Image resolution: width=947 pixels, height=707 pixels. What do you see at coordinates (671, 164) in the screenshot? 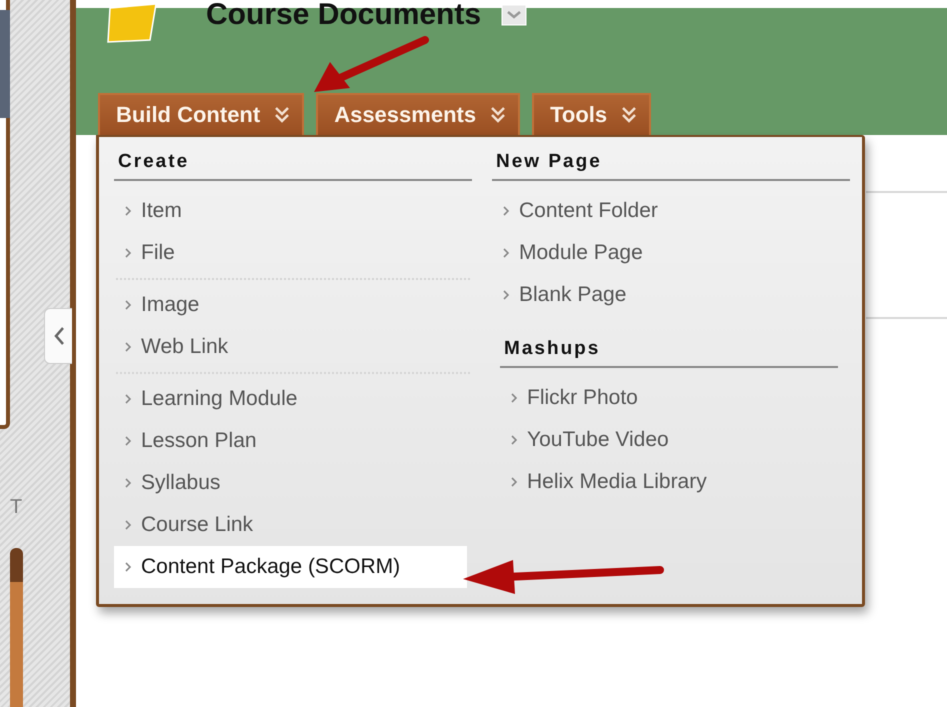
I see `section-heading: New Page` at bounding box center [671, 164].